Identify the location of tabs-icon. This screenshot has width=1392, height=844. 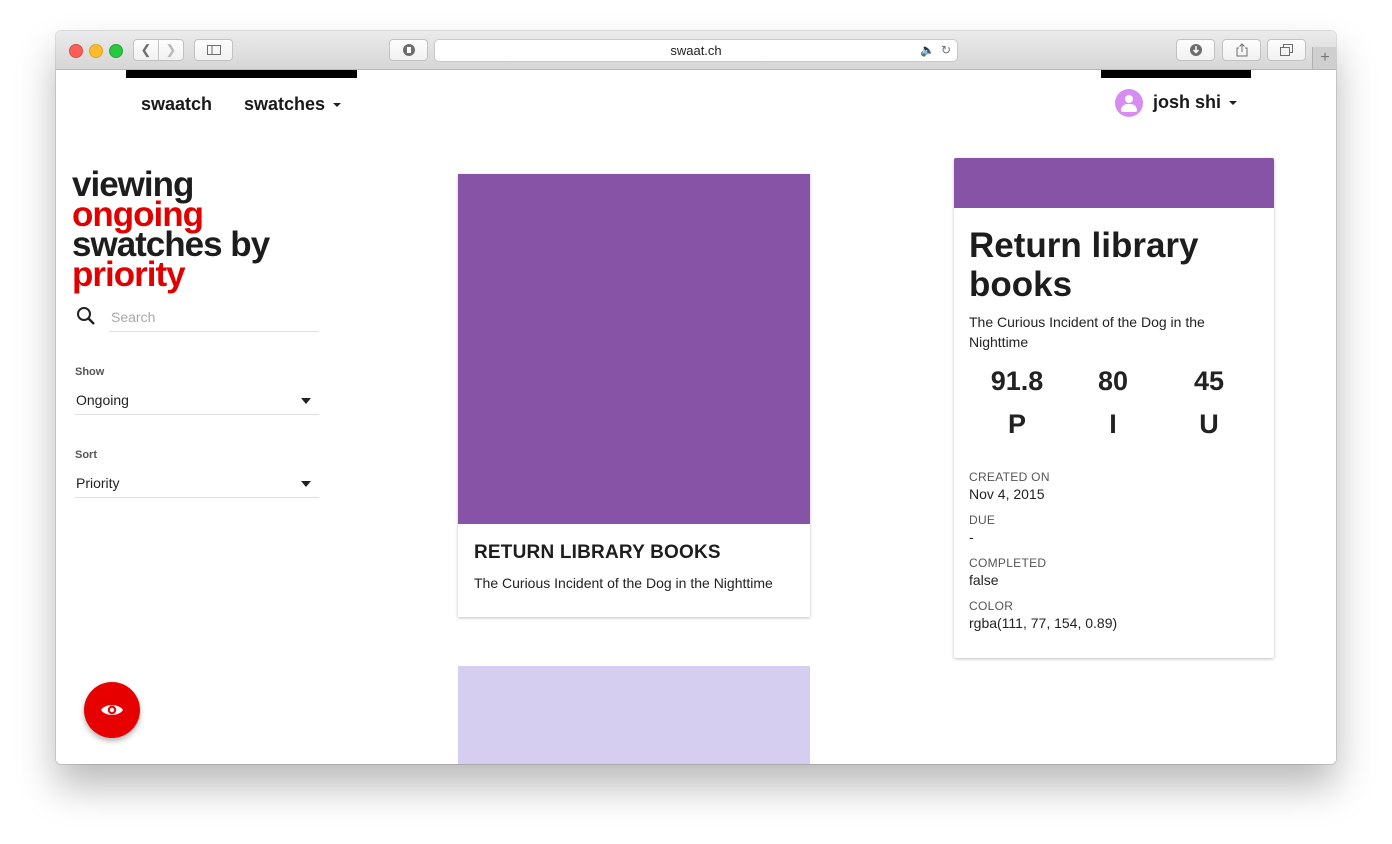
(1286, 50).